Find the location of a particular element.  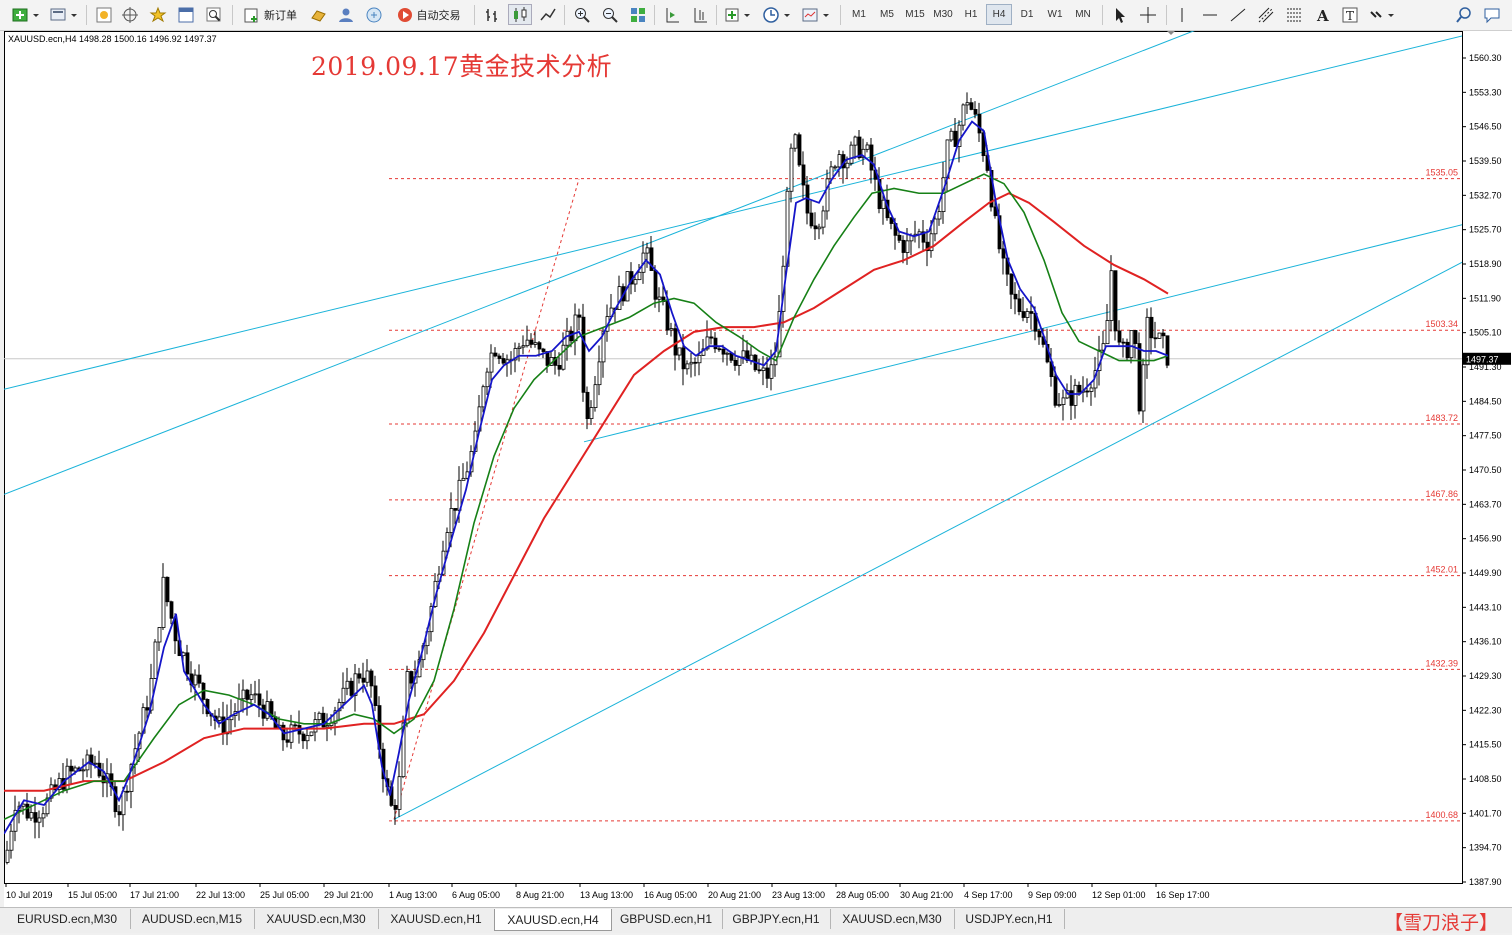

indicators-button is located at coordinates (739, 14).